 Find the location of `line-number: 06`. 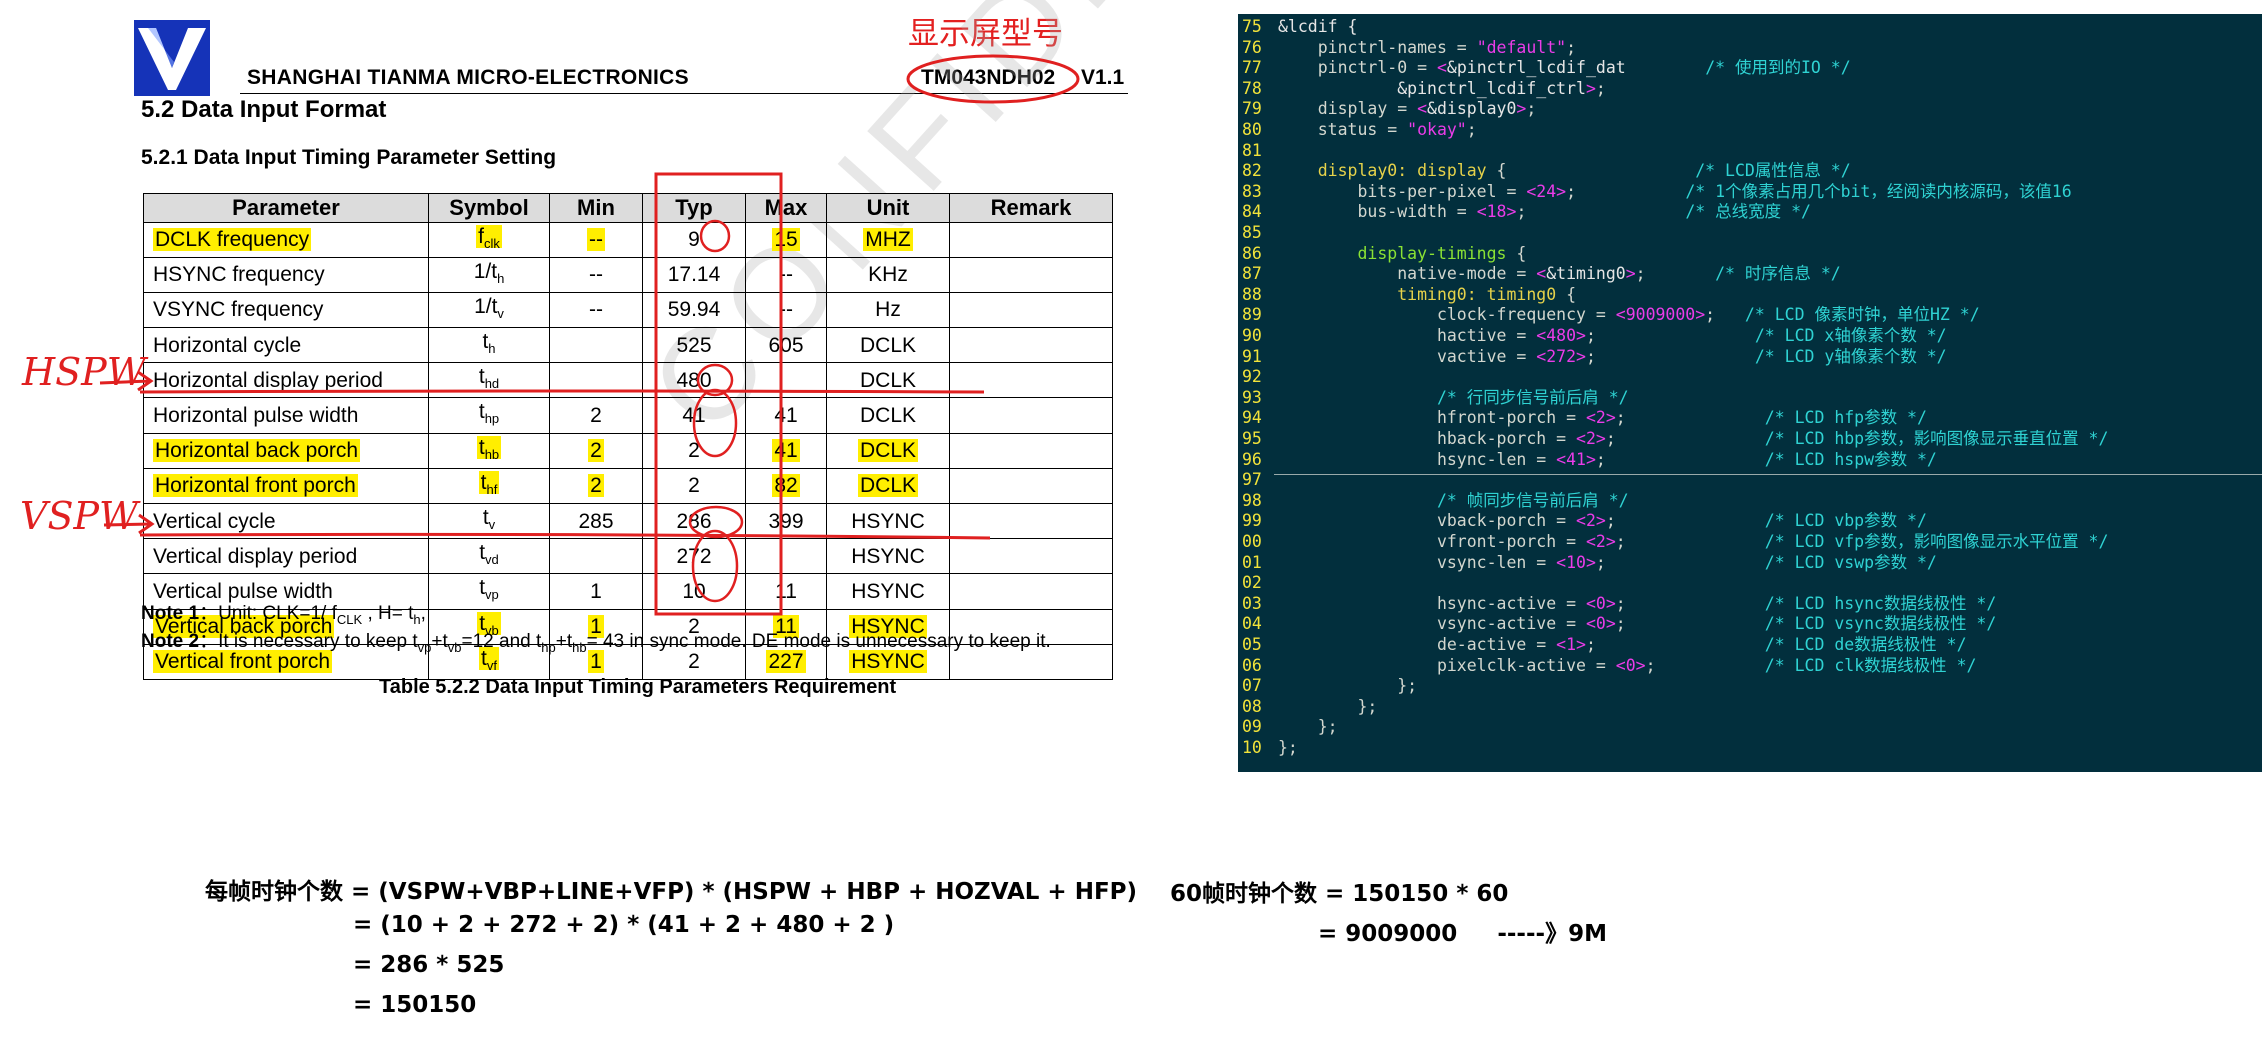

line-number: 06 is located at coordinates (1252, 665).